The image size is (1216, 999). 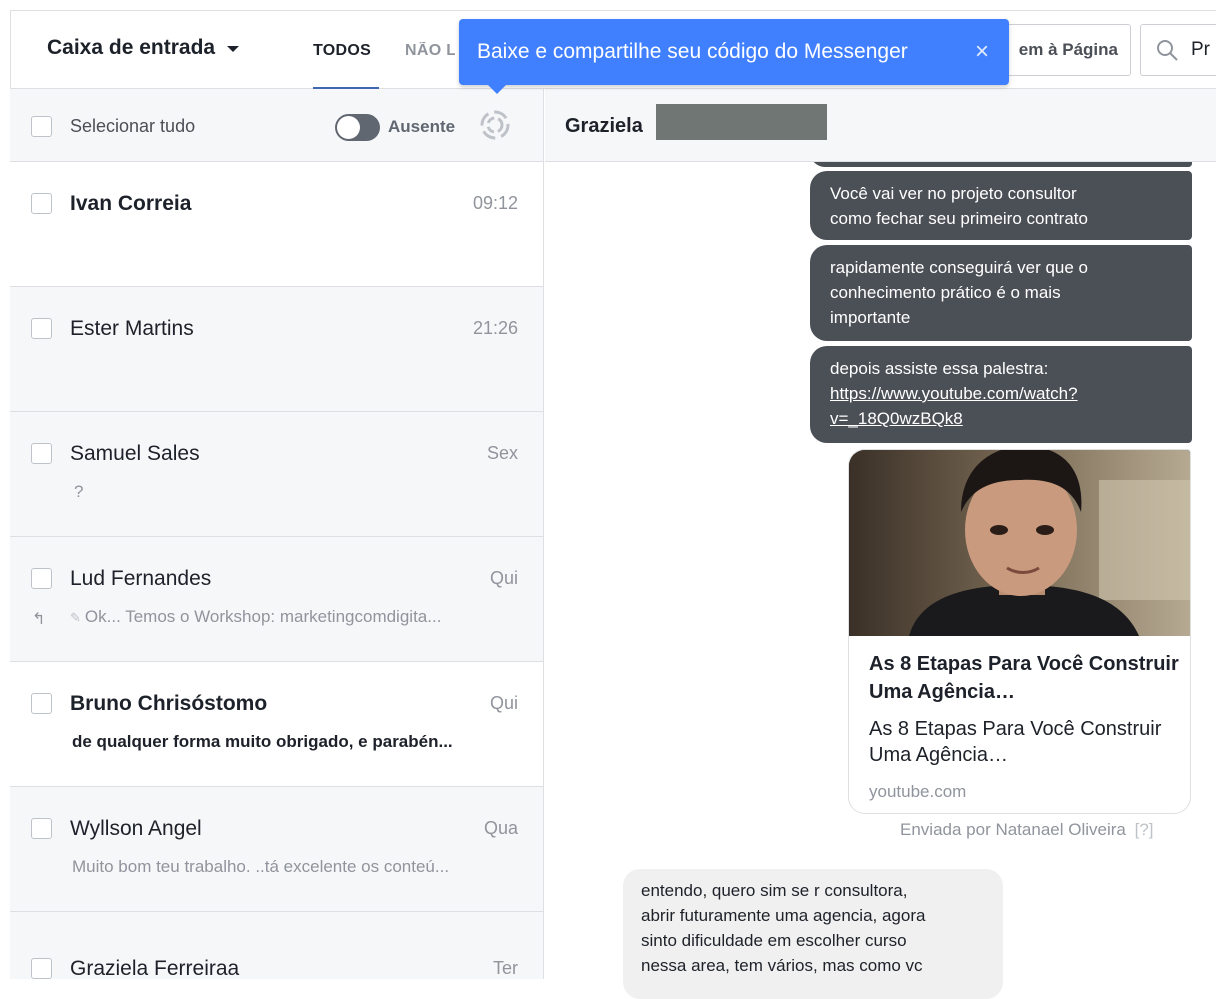 What do you see at coordinates (954, 393) in the screenshot?
I see `youtube-link: https://www.youtube.com/watch?` at bounding box center [954, 393].